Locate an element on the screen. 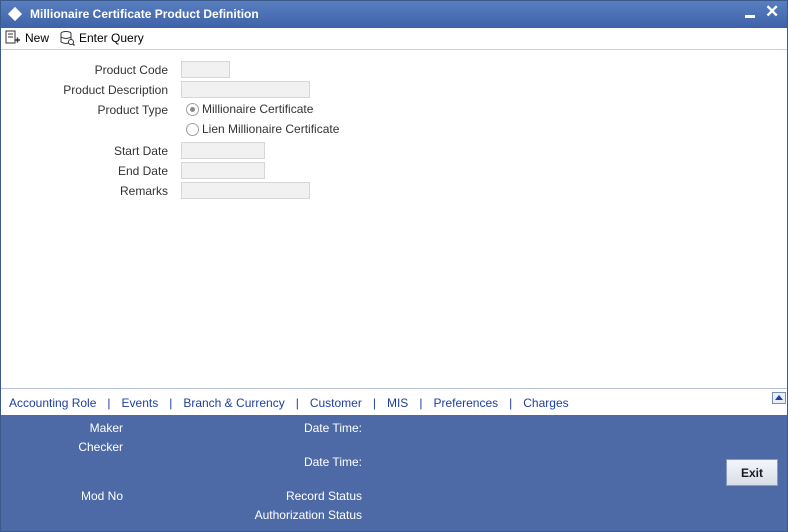 This screenshot has height=532, width=788. start-date-label: Start Date is located at coordinates (140, 151).